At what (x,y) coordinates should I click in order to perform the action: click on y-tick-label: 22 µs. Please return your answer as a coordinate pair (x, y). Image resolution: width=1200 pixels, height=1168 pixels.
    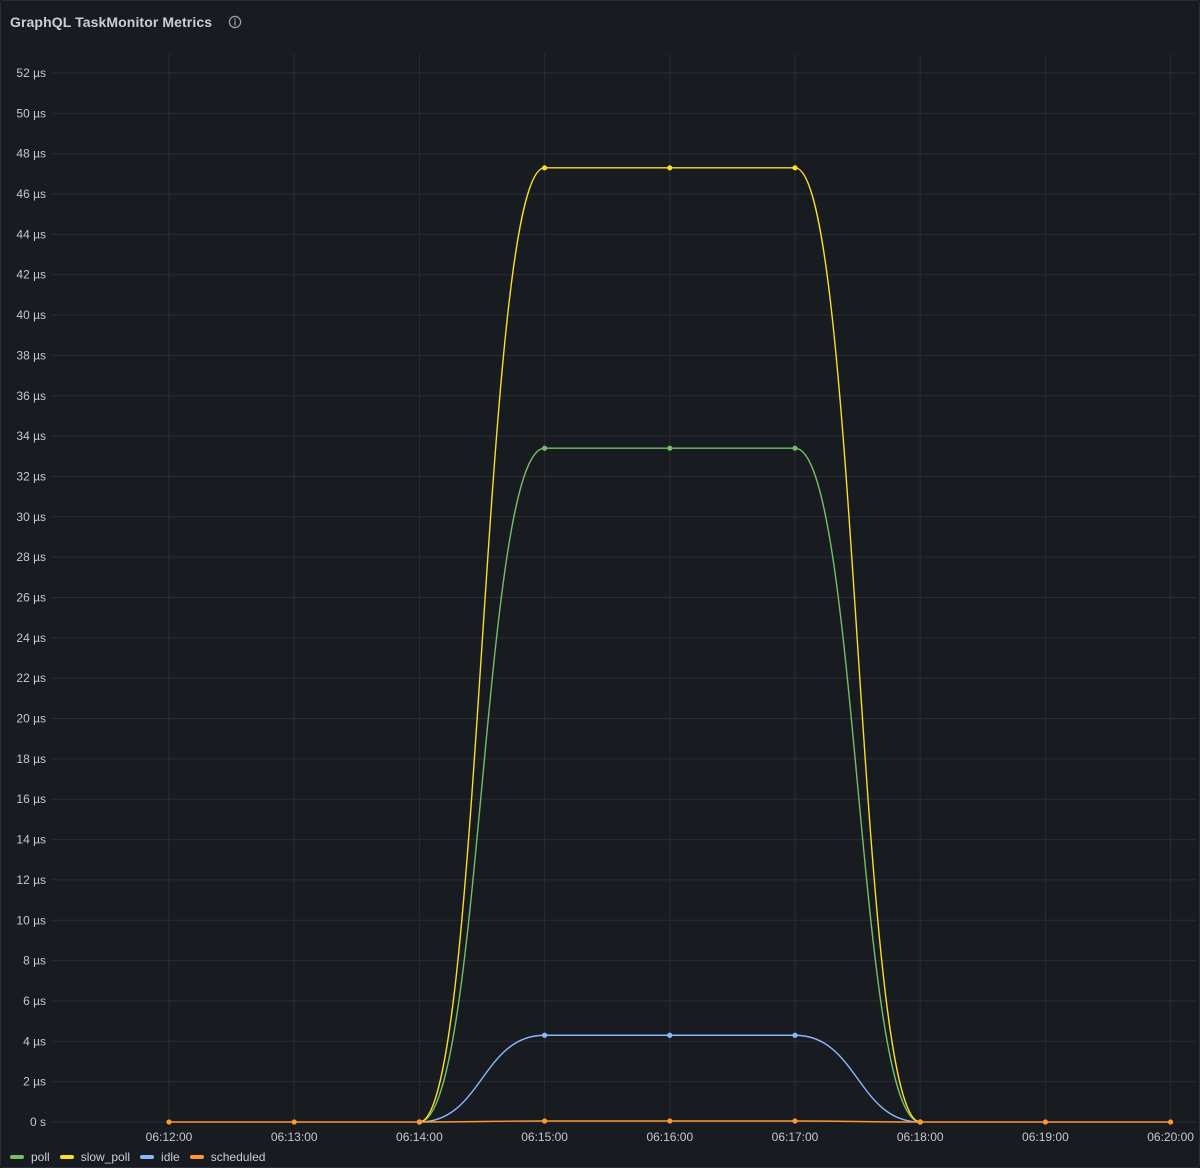
    Looking at the image, I should click on (31, 678).